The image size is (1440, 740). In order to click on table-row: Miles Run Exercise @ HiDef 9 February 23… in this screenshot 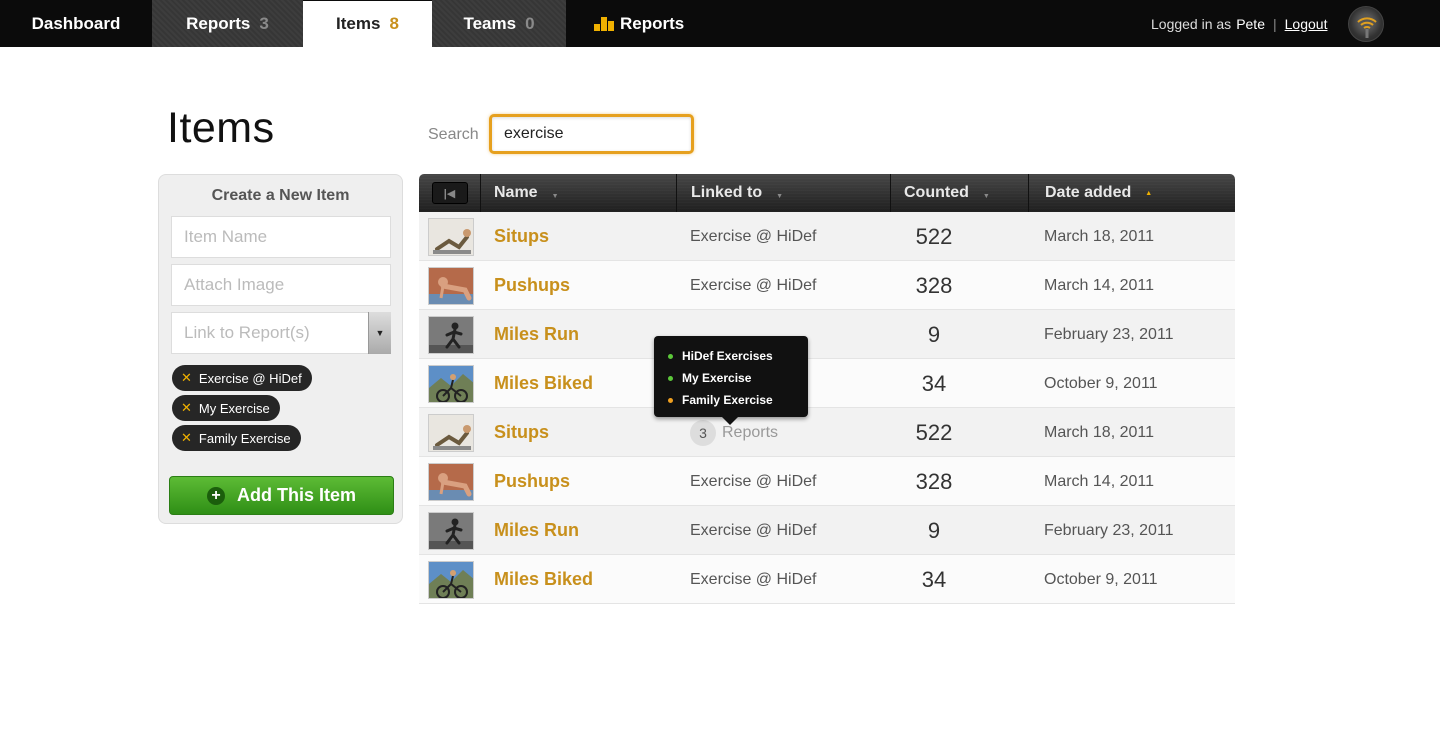, I will do `click(827, 530)`.